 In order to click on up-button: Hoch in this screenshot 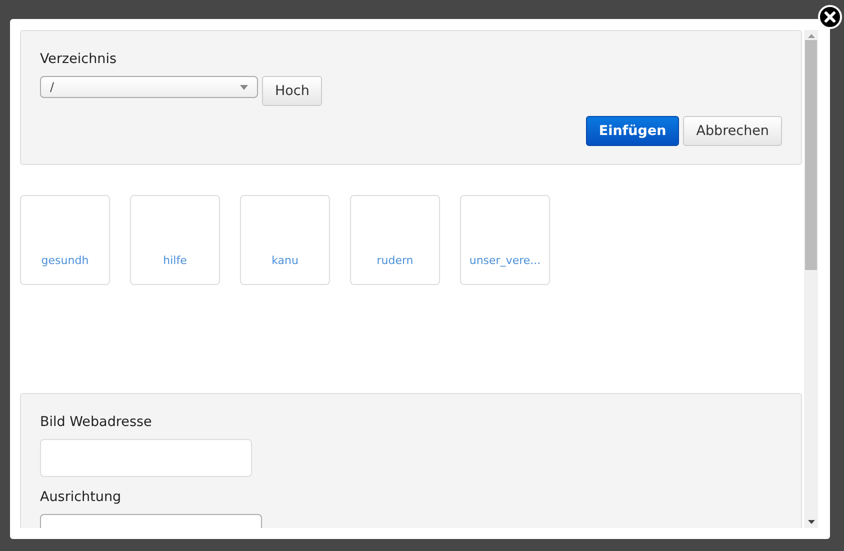, I will do `click(292, 91)`.